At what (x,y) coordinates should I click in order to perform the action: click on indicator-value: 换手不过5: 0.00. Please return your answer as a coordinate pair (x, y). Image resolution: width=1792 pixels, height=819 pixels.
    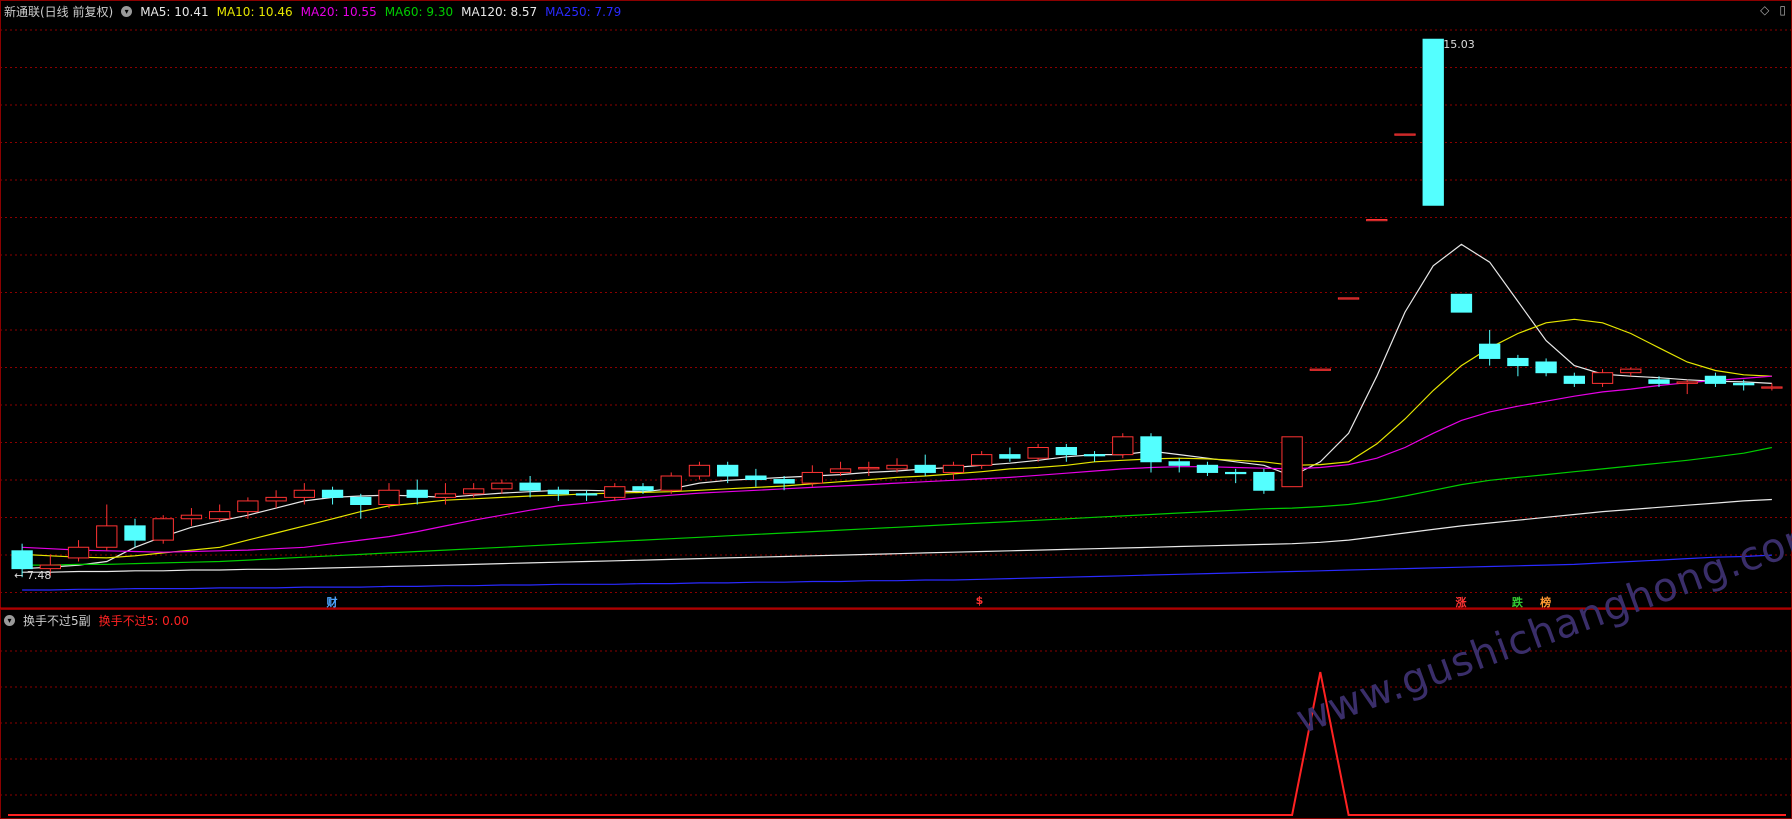
    Looking at the image, I should click on (143, 621).